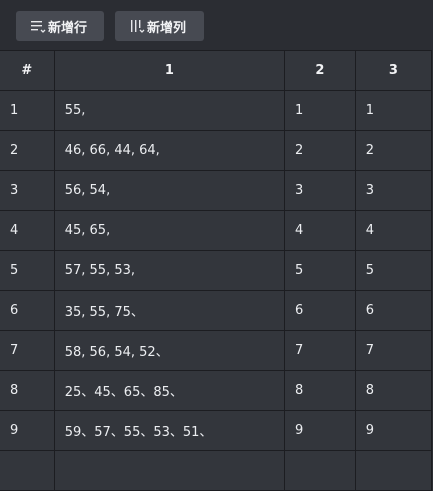 This screenshot has height=491, width=433. What do you see at coordinates (27, 310) in the screenshot?
I see `row-index-cell: 6` at bounding box center [27, 310].